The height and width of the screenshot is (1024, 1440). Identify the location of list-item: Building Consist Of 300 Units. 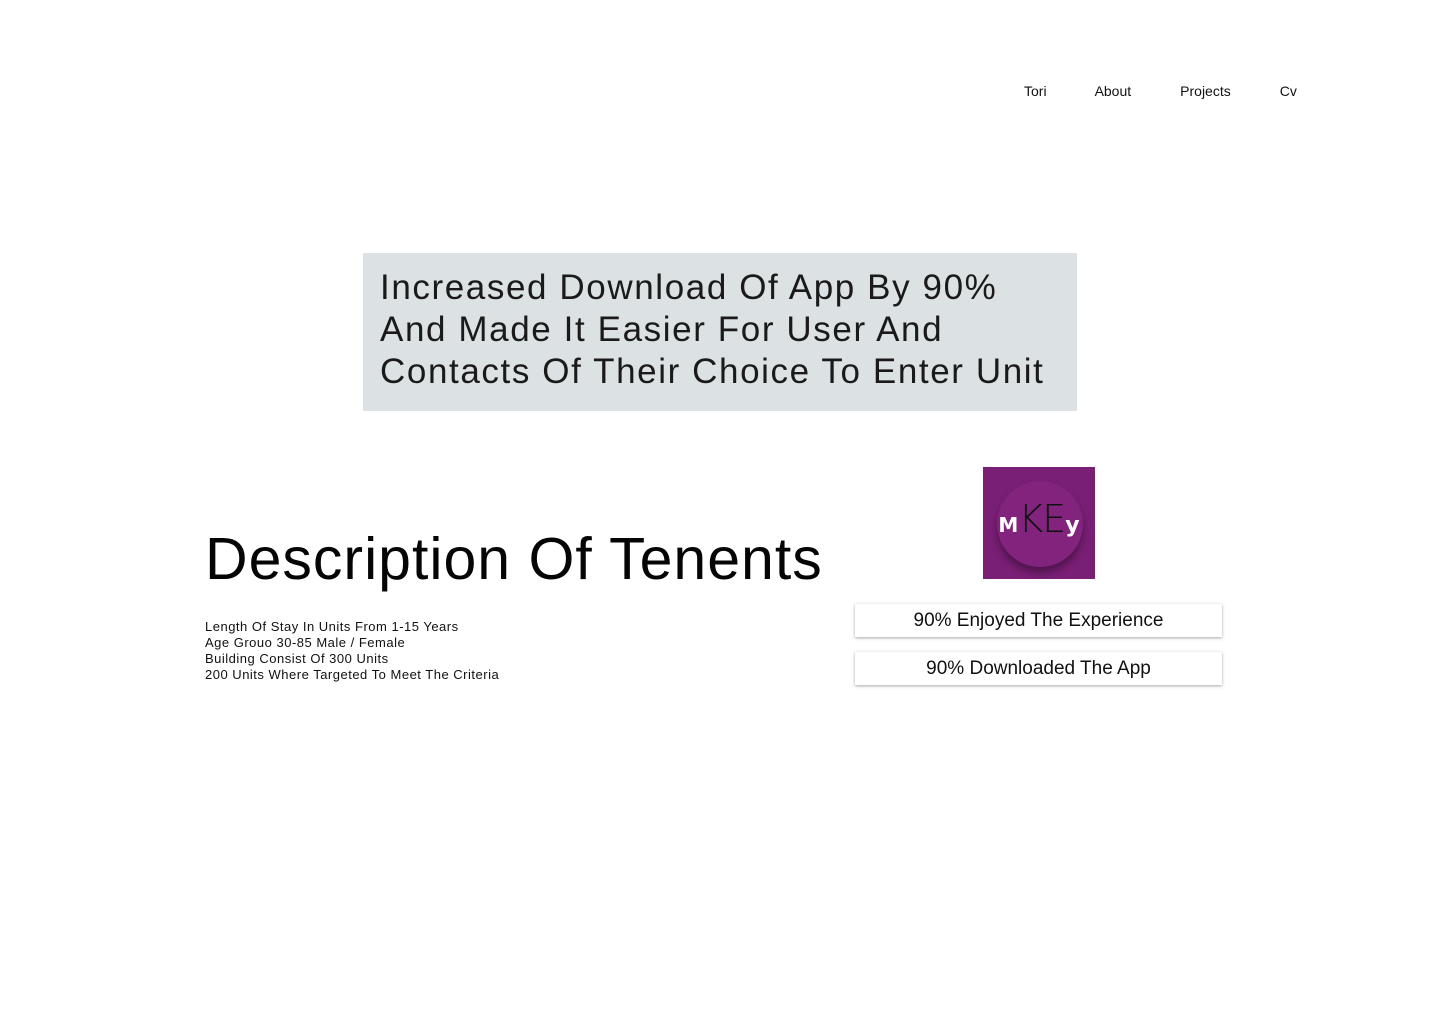
(297, 658).